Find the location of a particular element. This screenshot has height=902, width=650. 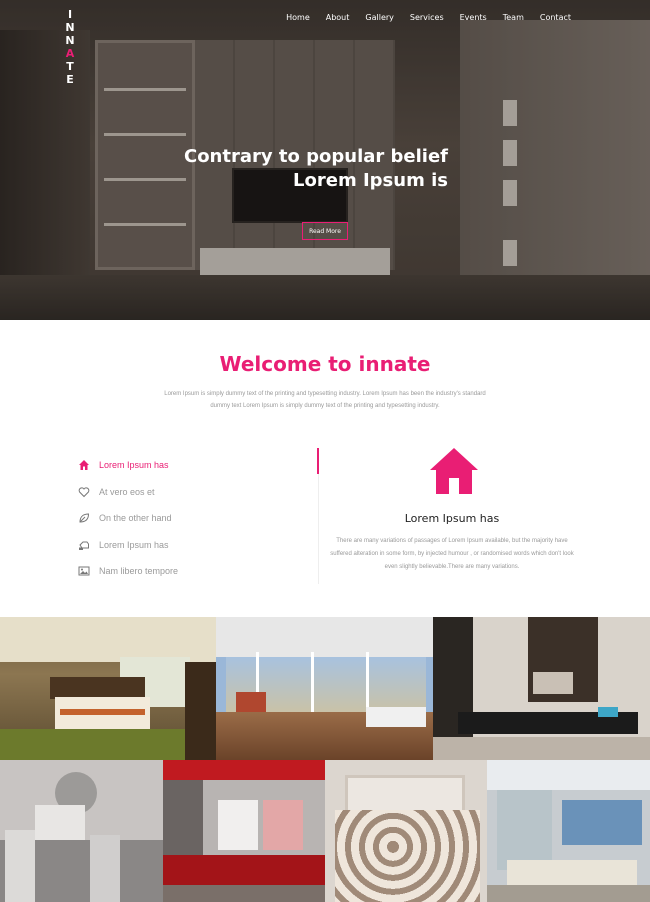

nav-services: Services is located at coordinates (427, 17).